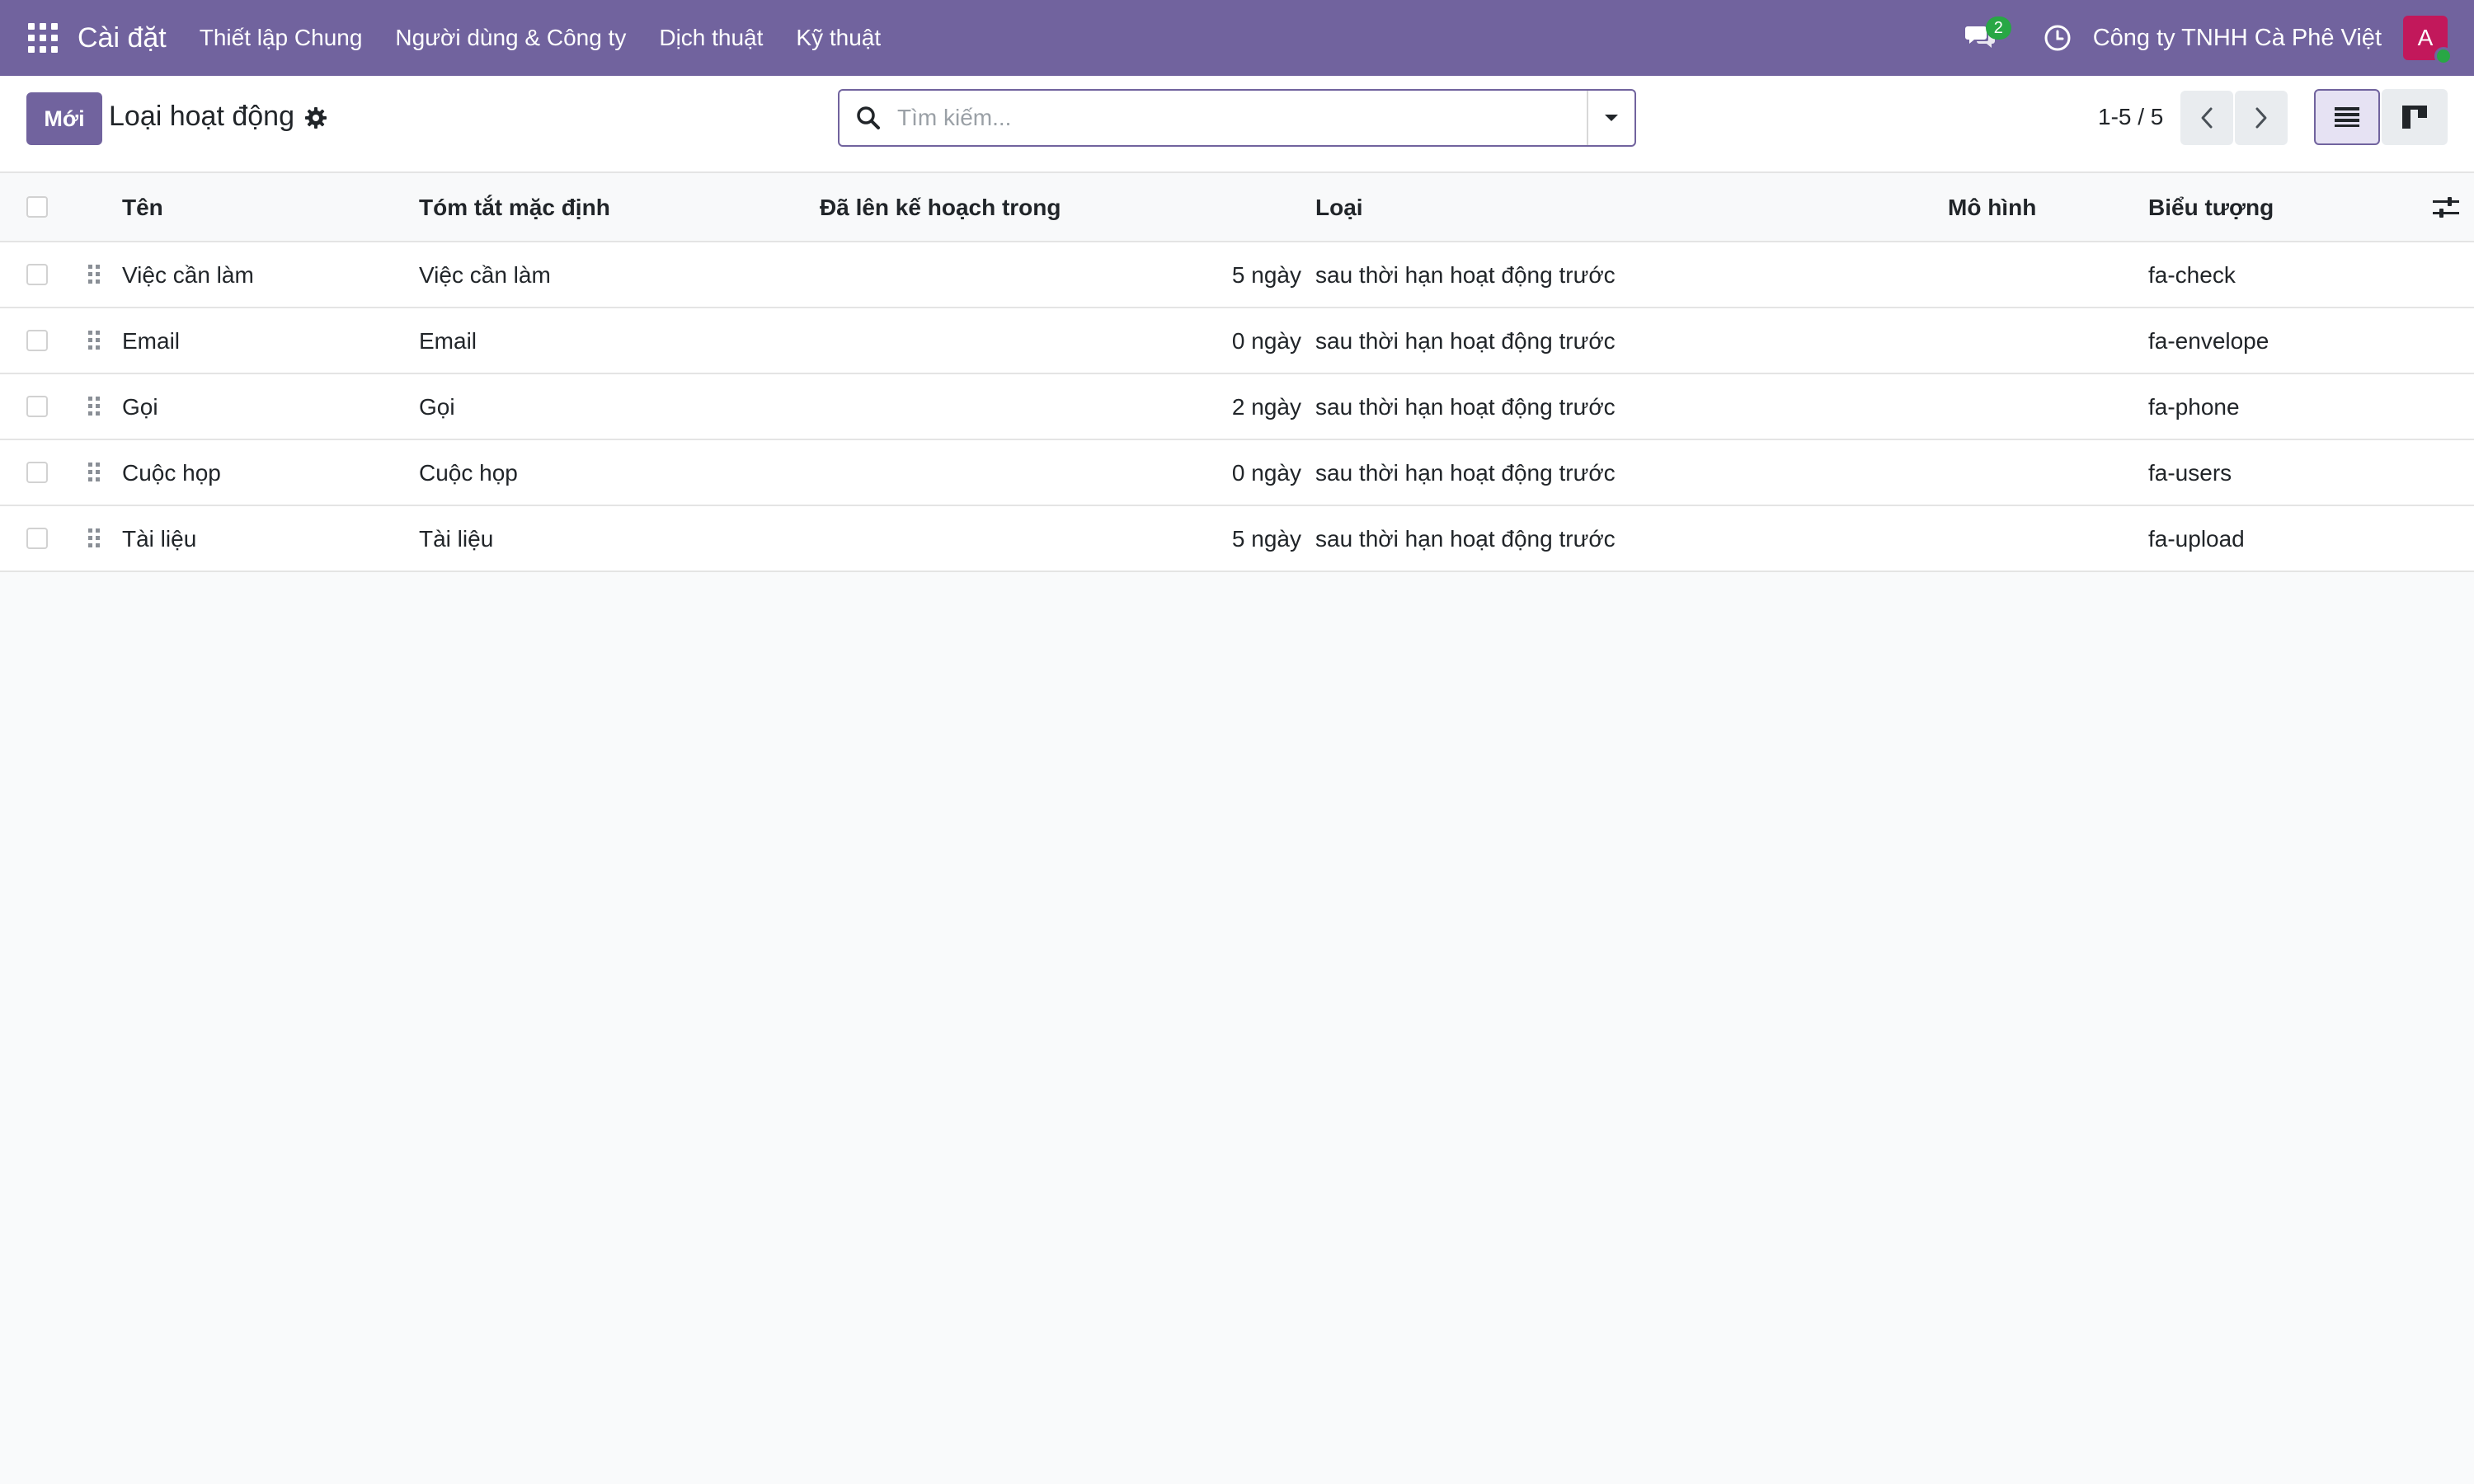  I want to click on messaging-button: 2, so click(1987, 35).